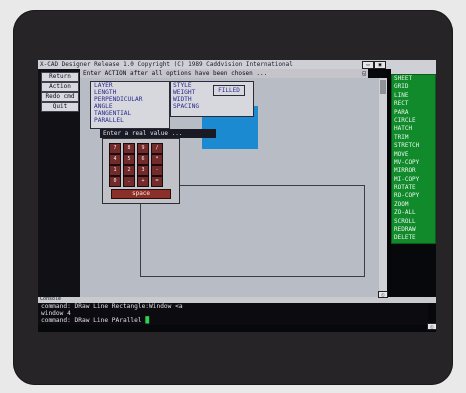  What do you see at coordinates (91, 320) in the screenshot?
I see `console-line-text: command: DRaw Line PArallel` at bounding box center [91, 320].